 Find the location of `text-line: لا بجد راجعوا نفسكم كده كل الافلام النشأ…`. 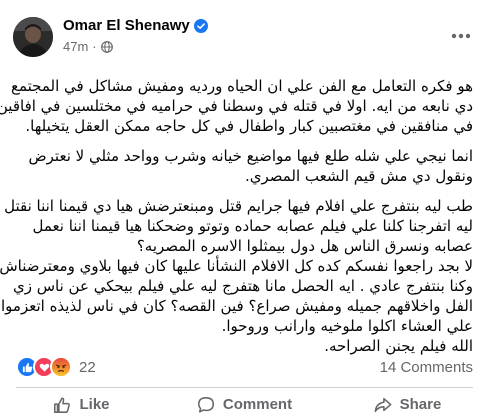

text-line: لا بجد راجعوا نفسكم كده كل الافلام النشأ… is located at coordinates (236, 266).